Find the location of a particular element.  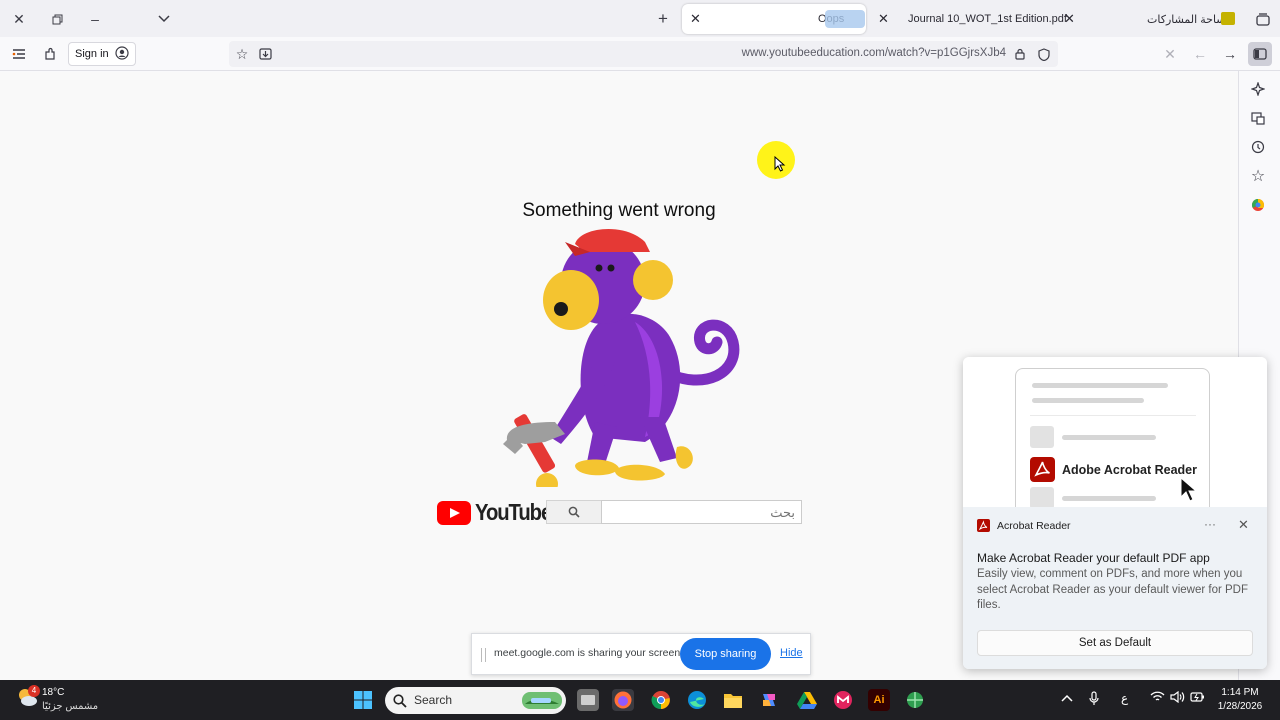

search-button is located at coordinates (574, 512).